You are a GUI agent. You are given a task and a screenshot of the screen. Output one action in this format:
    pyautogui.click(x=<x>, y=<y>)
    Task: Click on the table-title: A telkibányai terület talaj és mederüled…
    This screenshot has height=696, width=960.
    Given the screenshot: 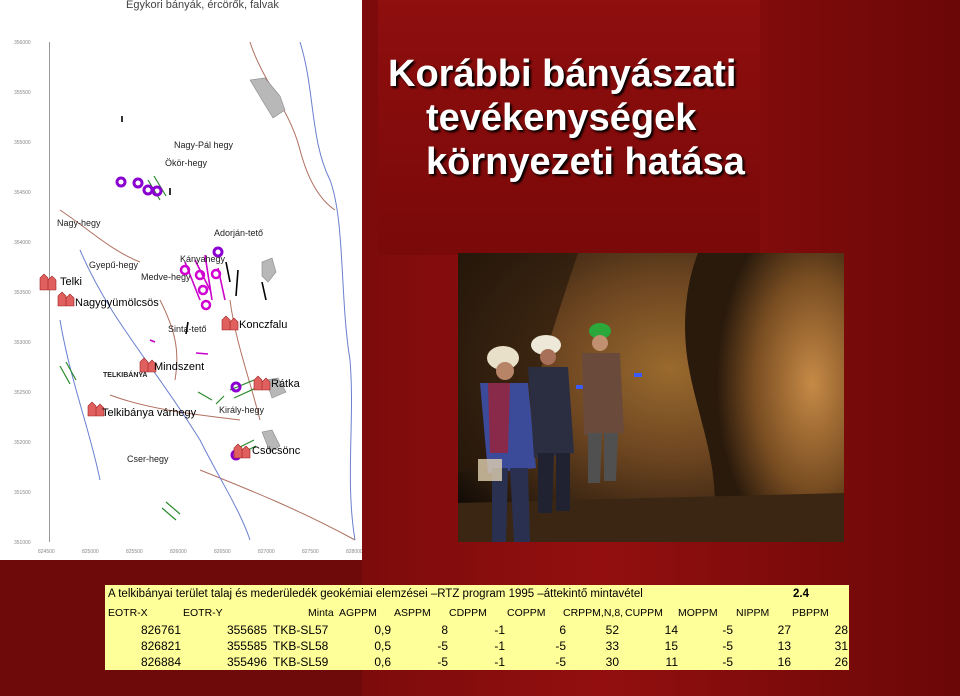 What is the action you would take?
    pyautogui.click(x=375, y=594)
    